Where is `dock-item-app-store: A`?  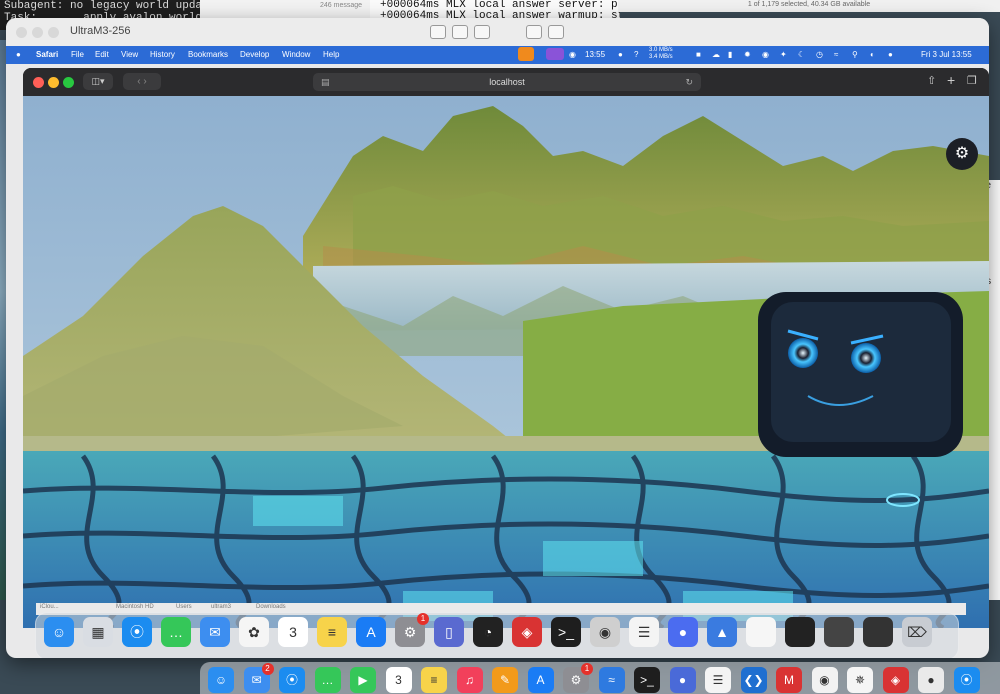
dock-item-app-store: A is located at coordinates (540, 680).